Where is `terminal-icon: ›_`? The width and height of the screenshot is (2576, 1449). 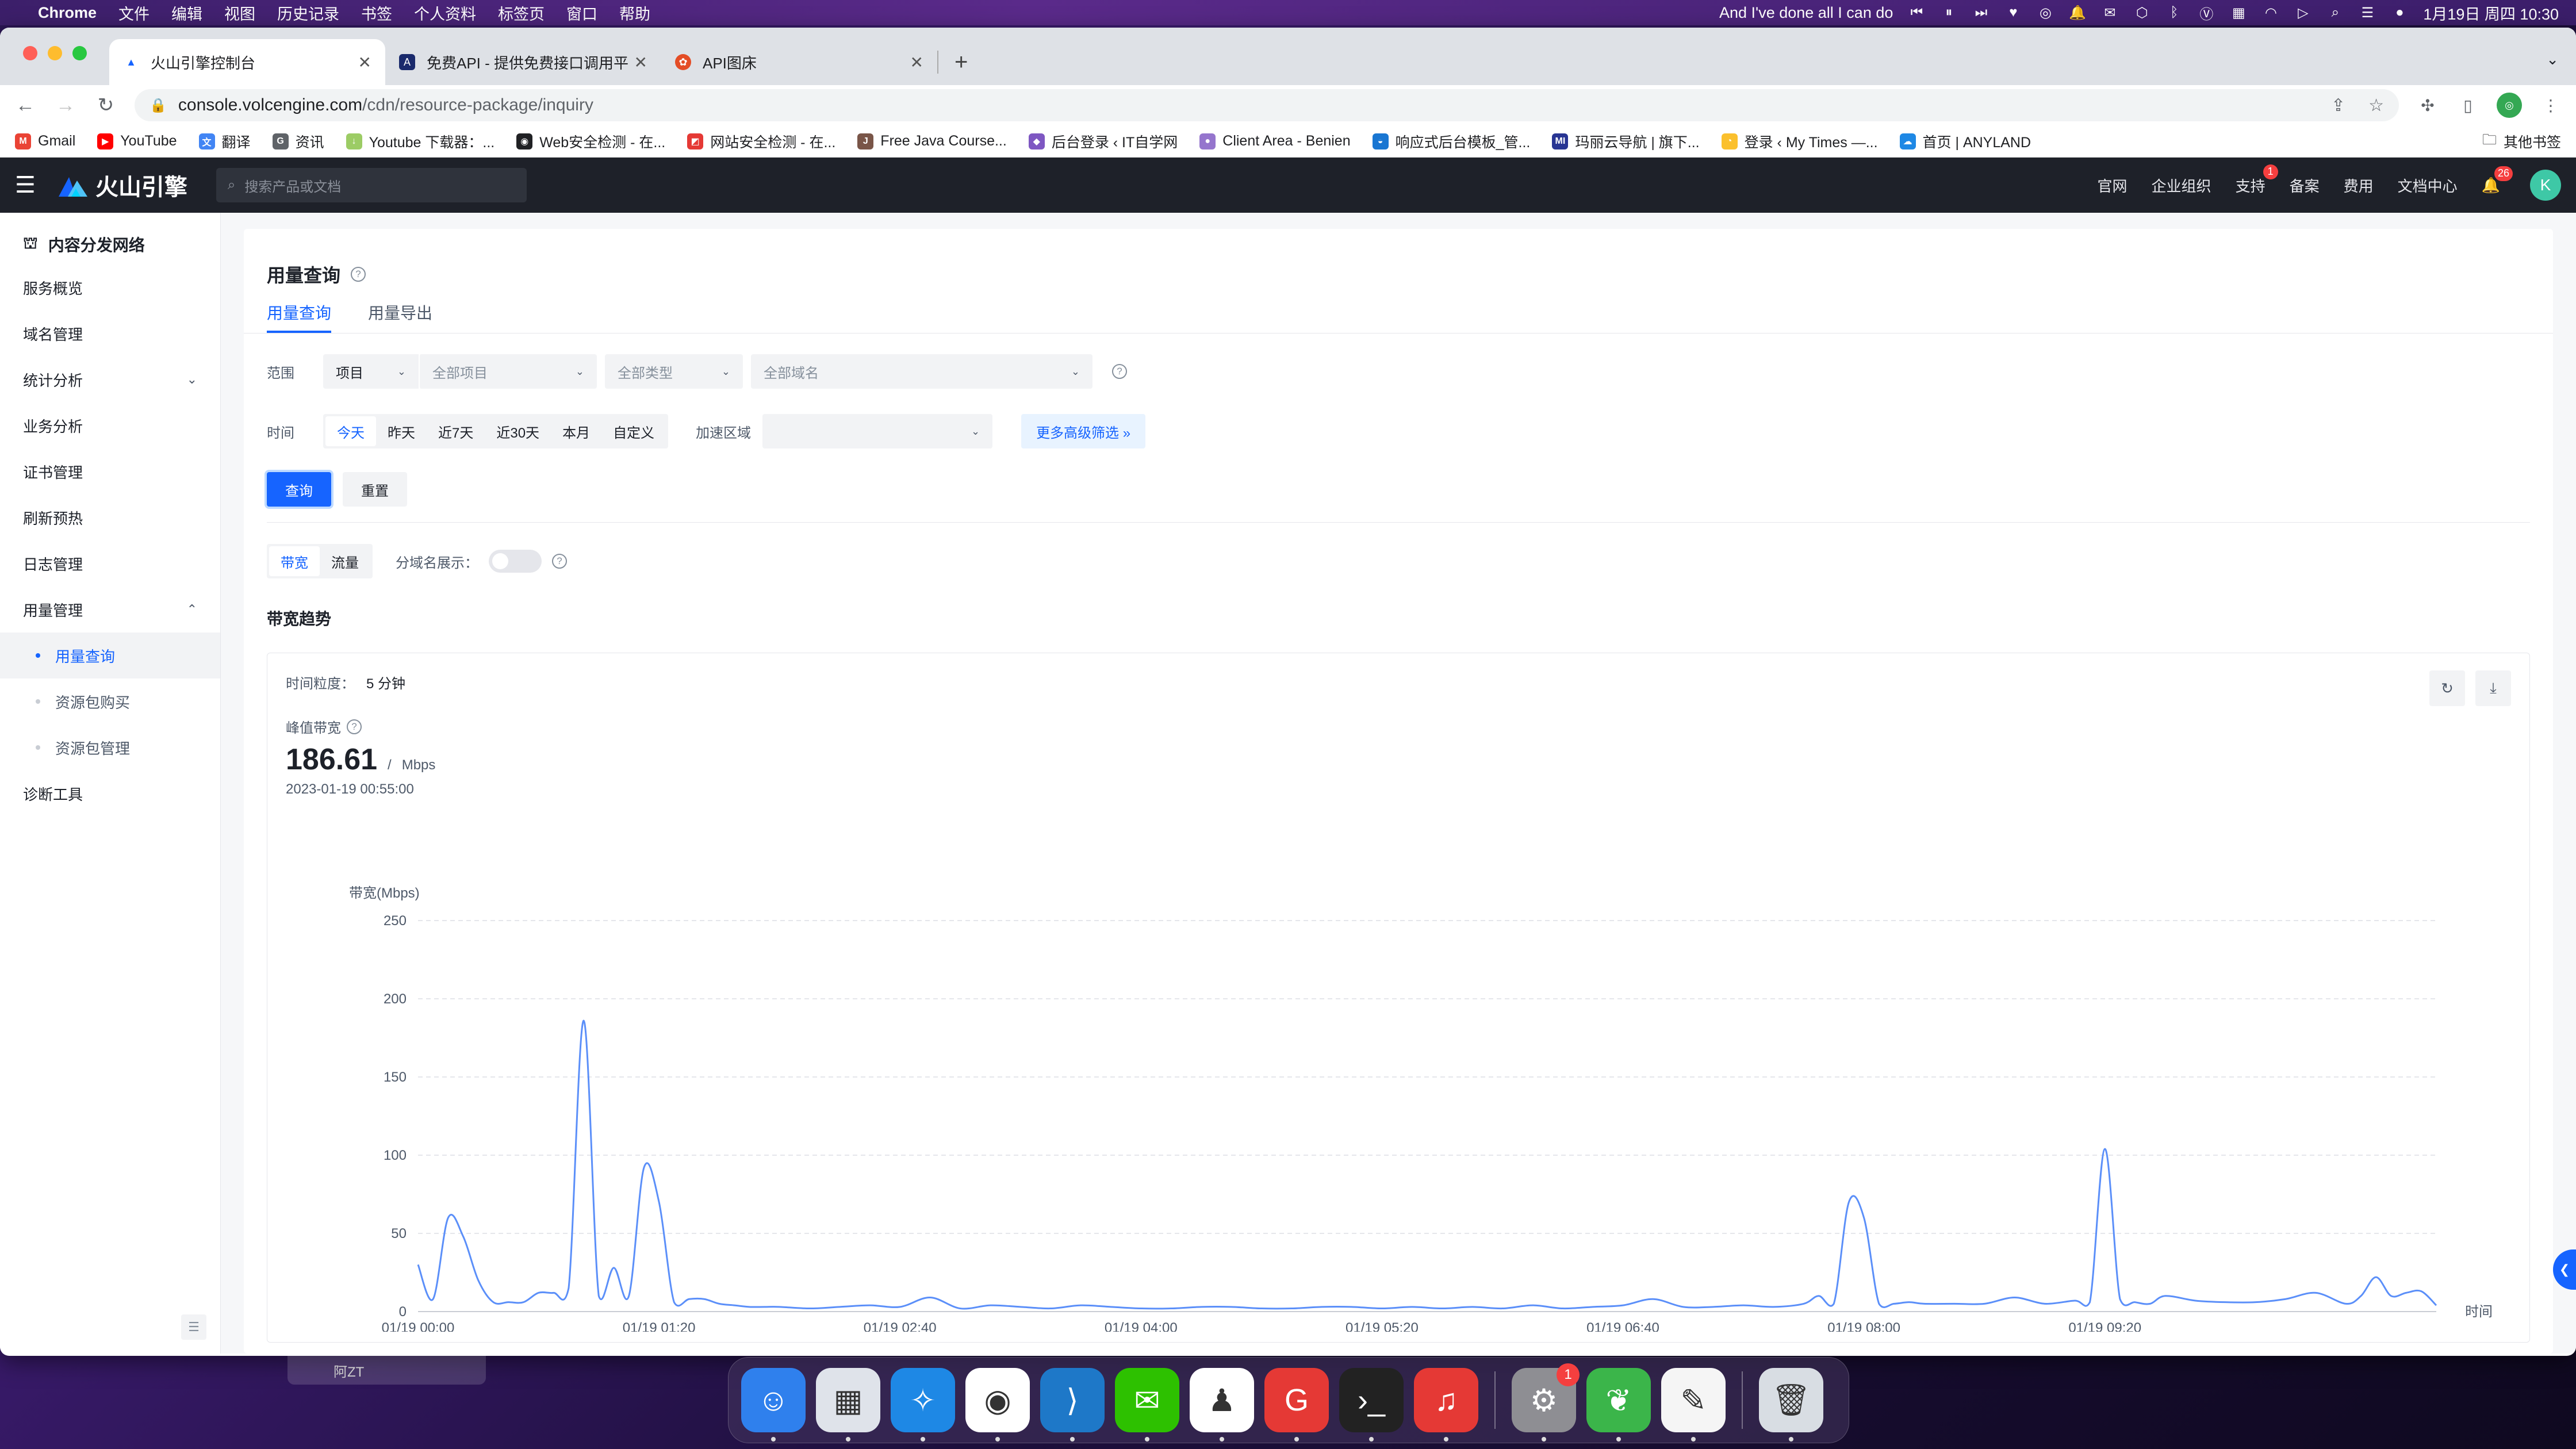
terminal-icon: ›_ is located at coordinates (1371, 1405).